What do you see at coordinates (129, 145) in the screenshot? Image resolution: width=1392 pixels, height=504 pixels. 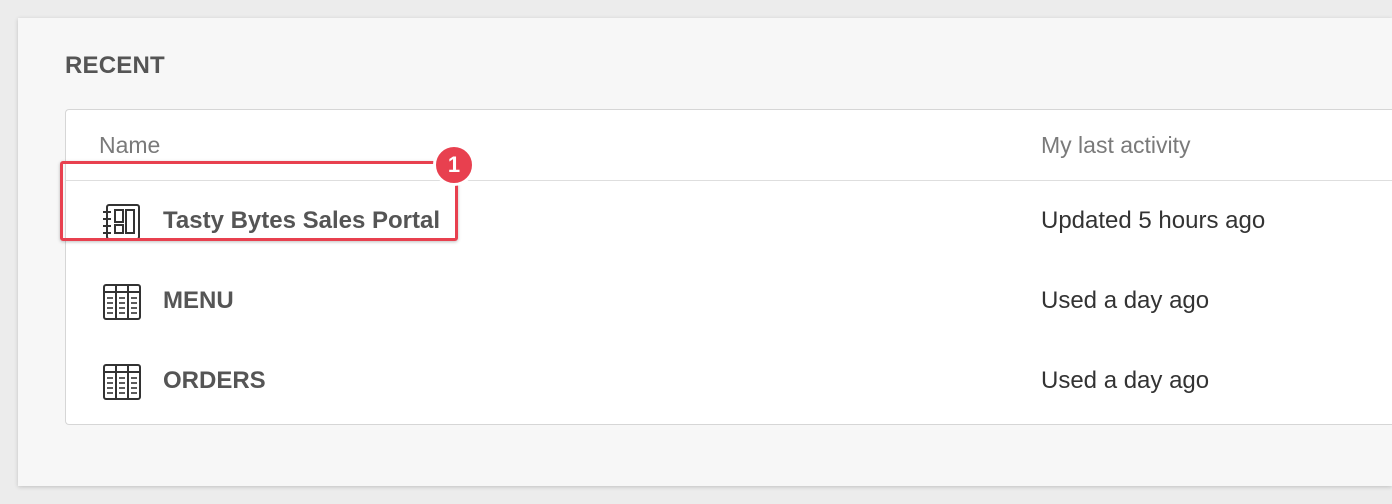 I see `column-header-name: Name` at bounding box center [129, 145].